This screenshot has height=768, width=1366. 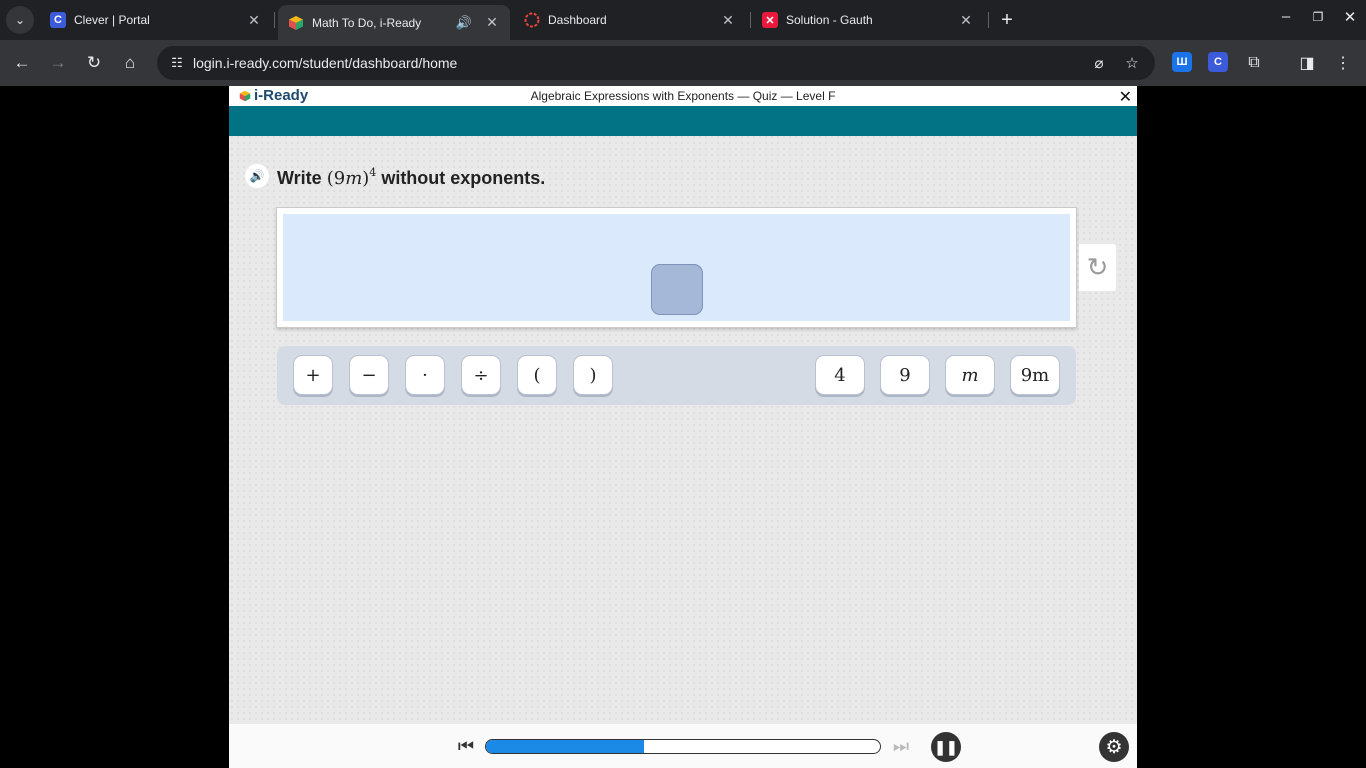 I want to click on progress-bar, so click(x=683, y=746).